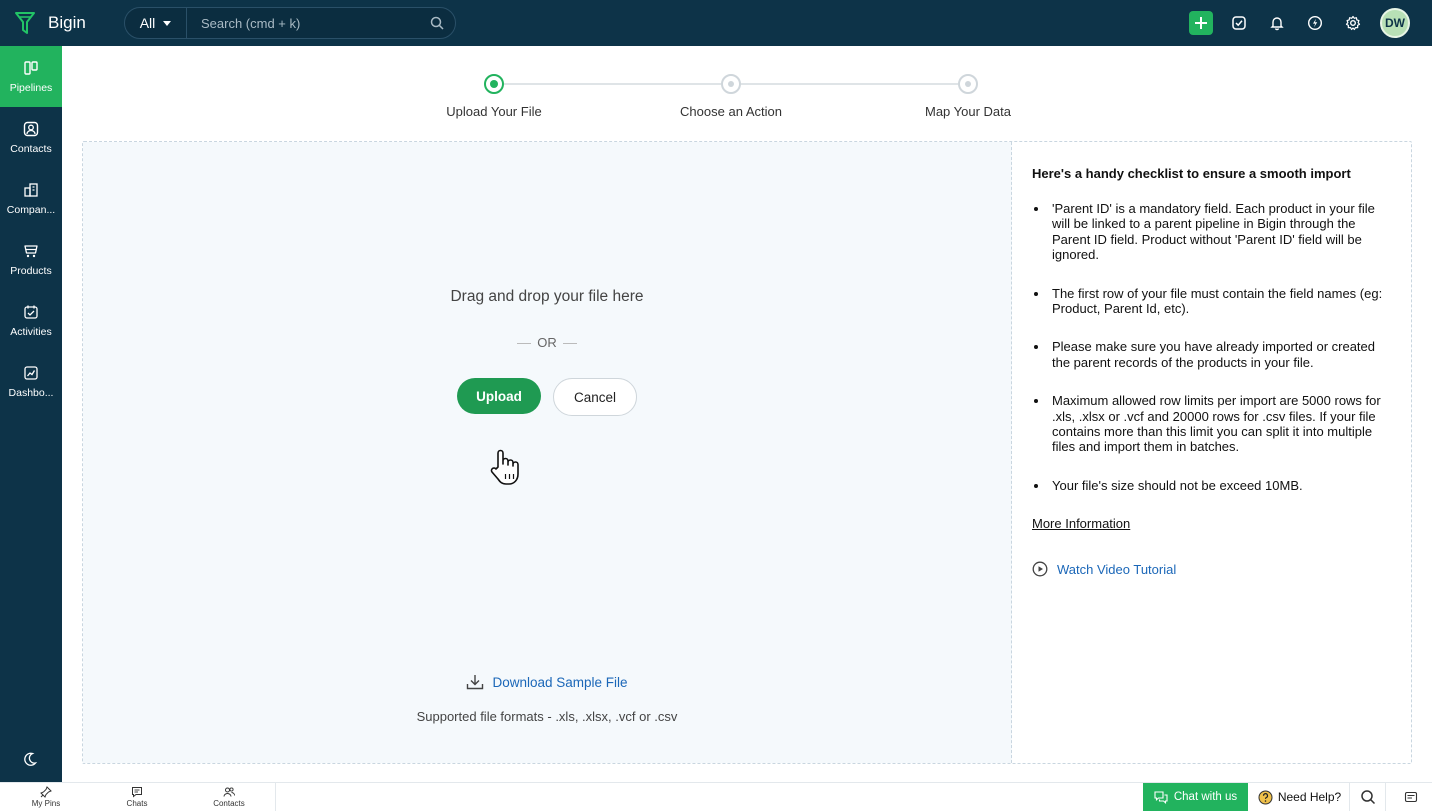 Image resolution: width=1432 pixels, height=811 pixels. I want to click on chats-button: Chats, so click(137, 797).